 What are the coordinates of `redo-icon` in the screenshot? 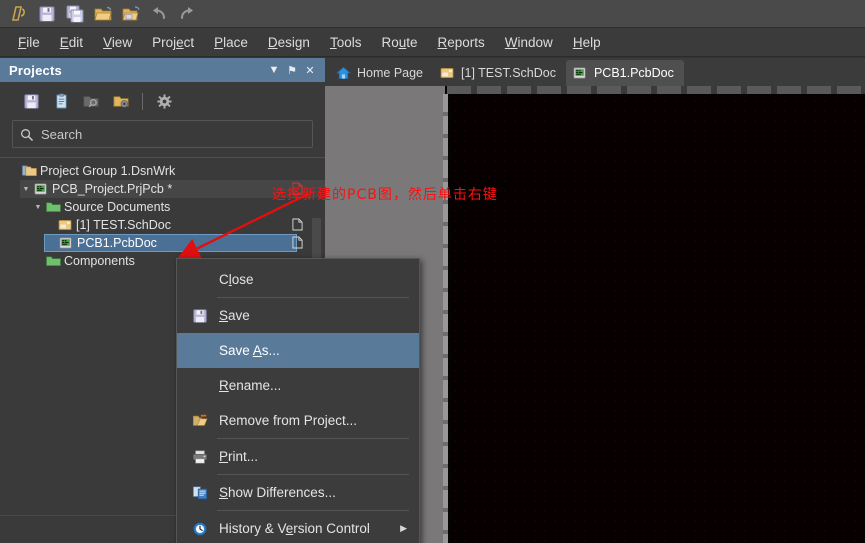 It's located at (187, 14).